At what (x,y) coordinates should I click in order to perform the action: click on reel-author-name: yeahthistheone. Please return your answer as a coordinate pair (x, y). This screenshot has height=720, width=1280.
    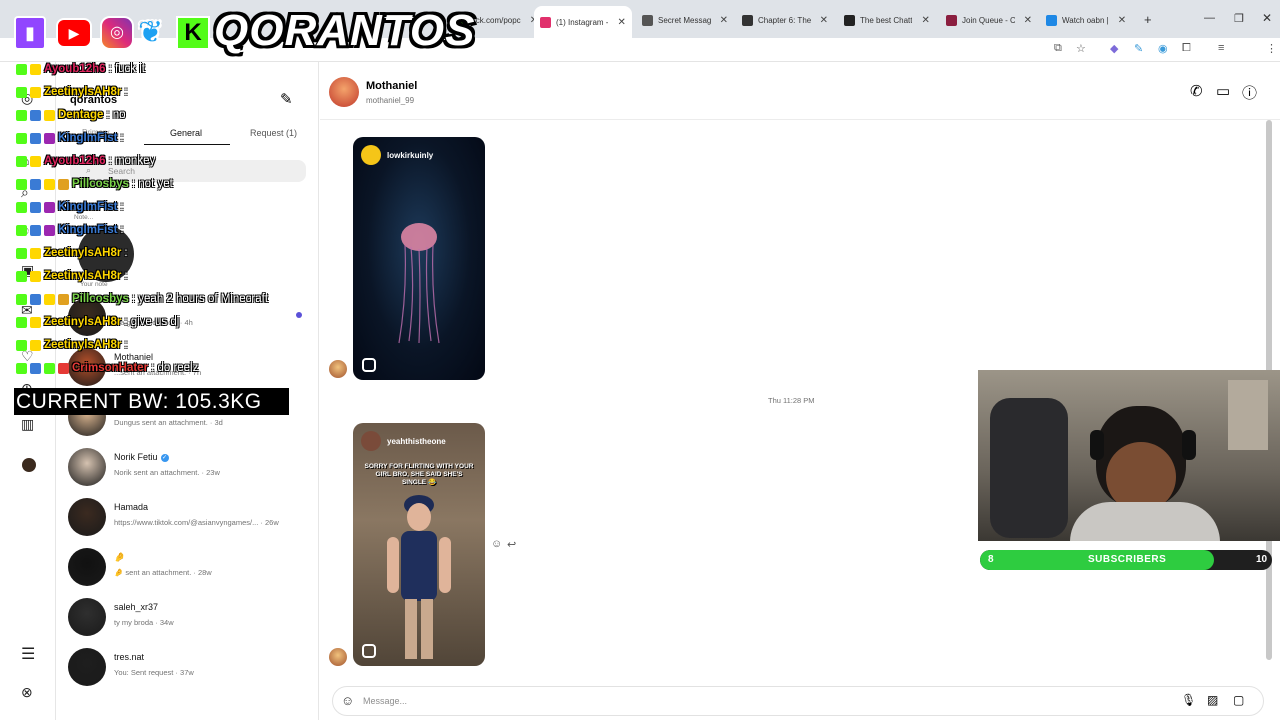
    Looking at the image, I should click on (416, 441).